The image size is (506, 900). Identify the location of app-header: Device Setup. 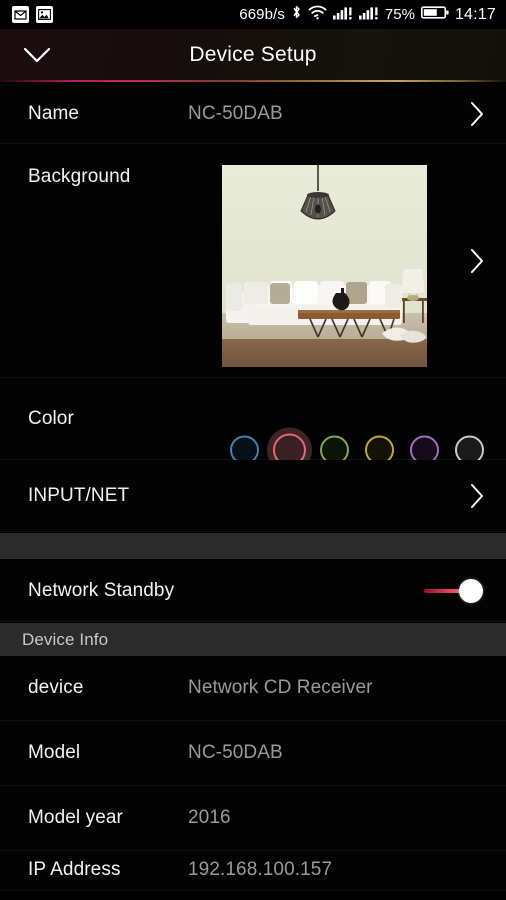
(253, 54).